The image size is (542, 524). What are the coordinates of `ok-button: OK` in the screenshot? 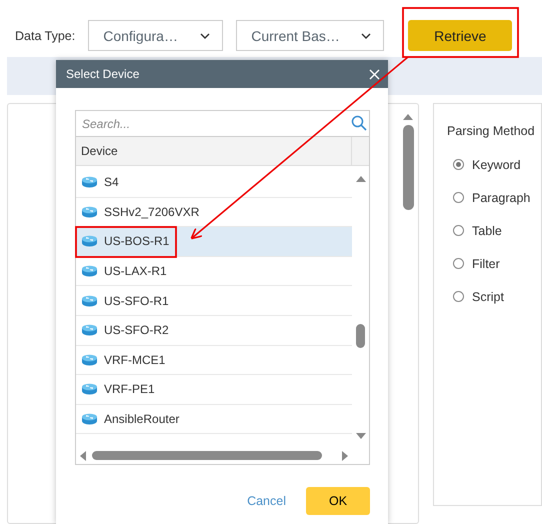 It's located at (338, 501).